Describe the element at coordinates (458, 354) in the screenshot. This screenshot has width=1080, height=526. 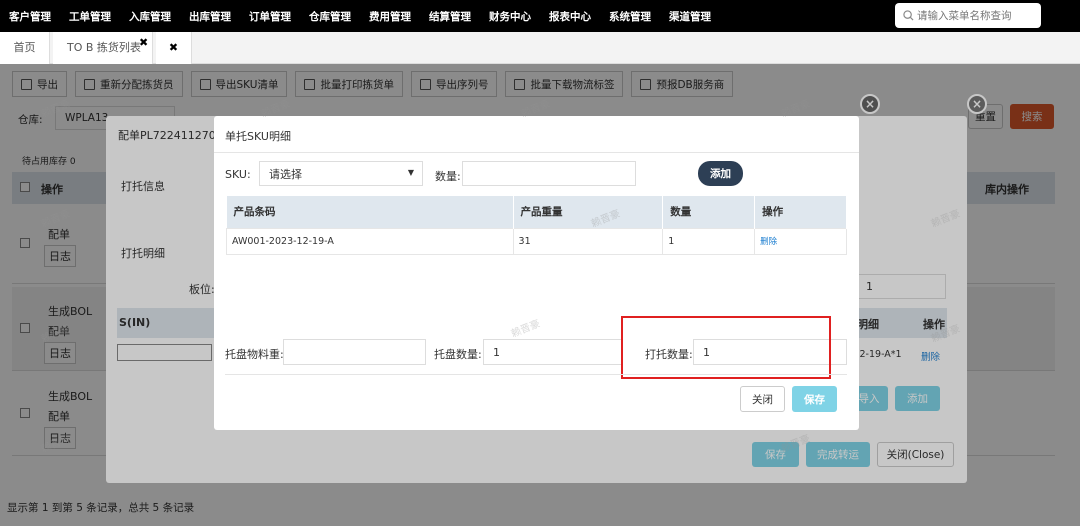
I see `pallet-count-label: 托盘数量:` at that location.